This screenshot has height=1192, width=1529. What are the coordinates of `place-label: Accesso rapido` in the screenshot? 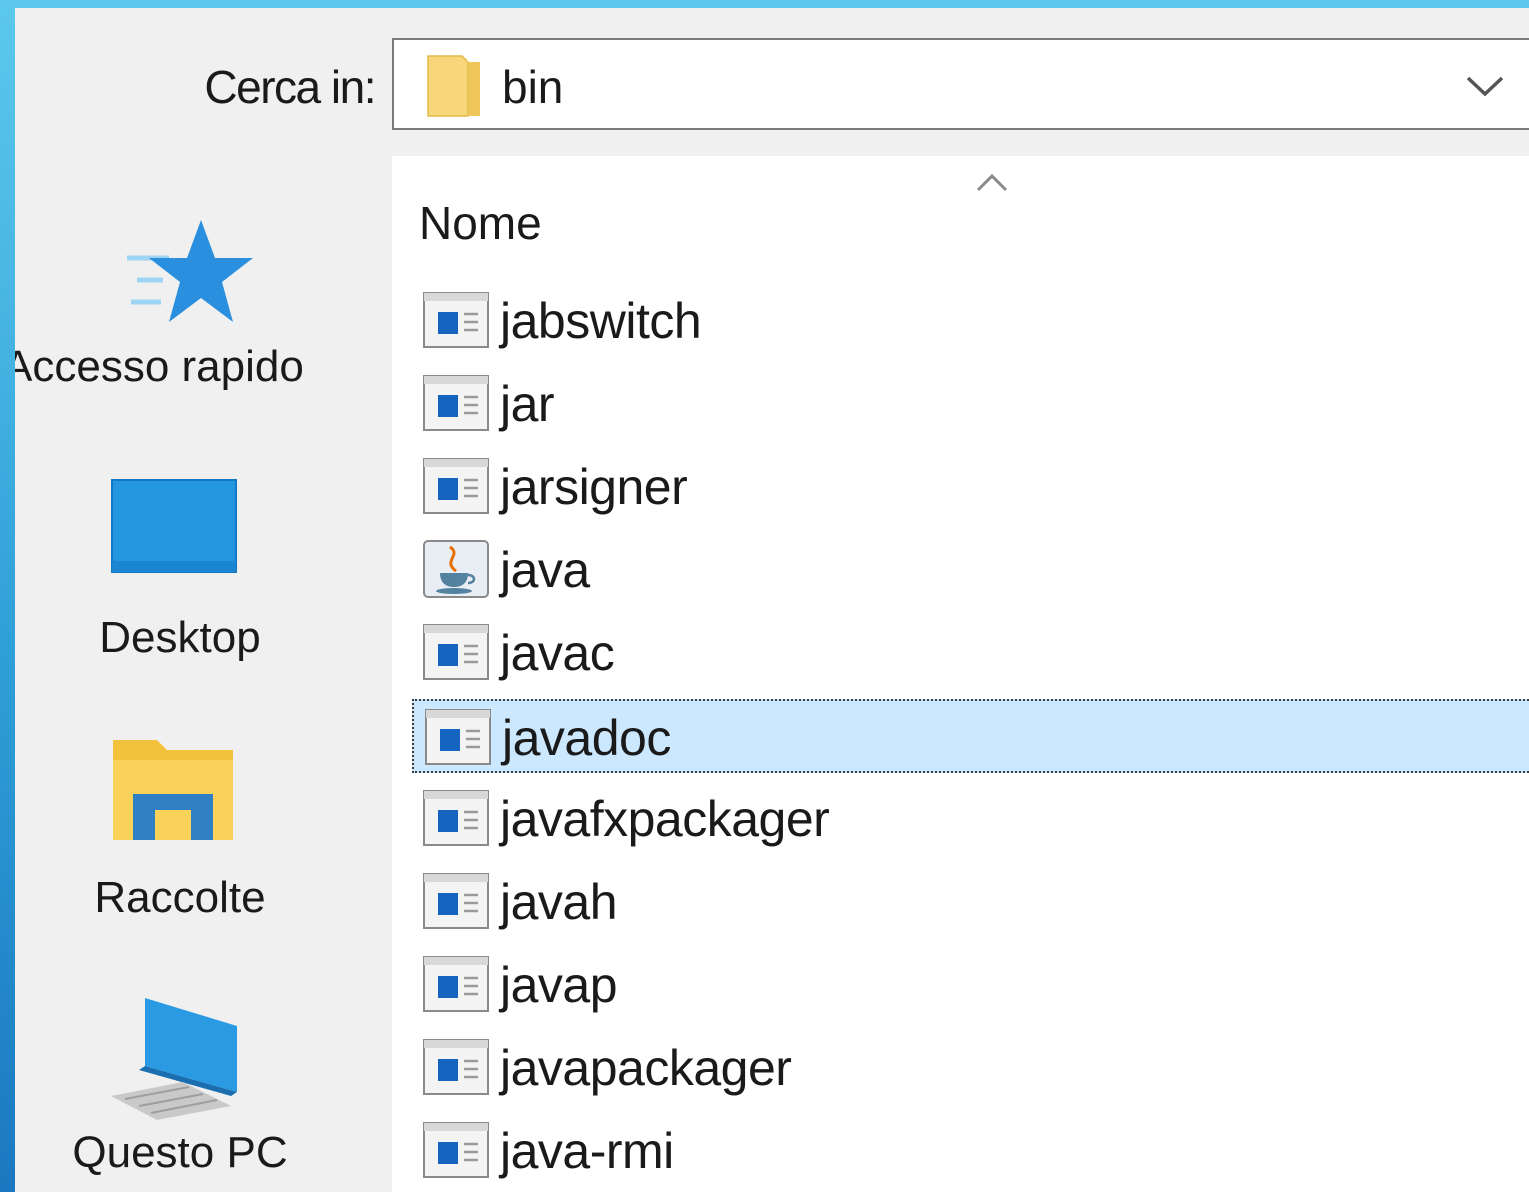 It's located at (159, 366).